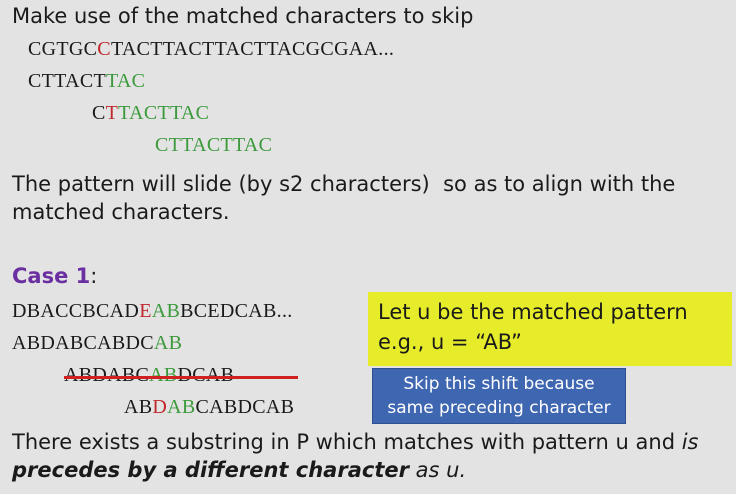  What do you see at coordinates (499, 408) in the screenshot?
I see `callout-blue-line-2: same preceding character` at bounding box center [499, 408].